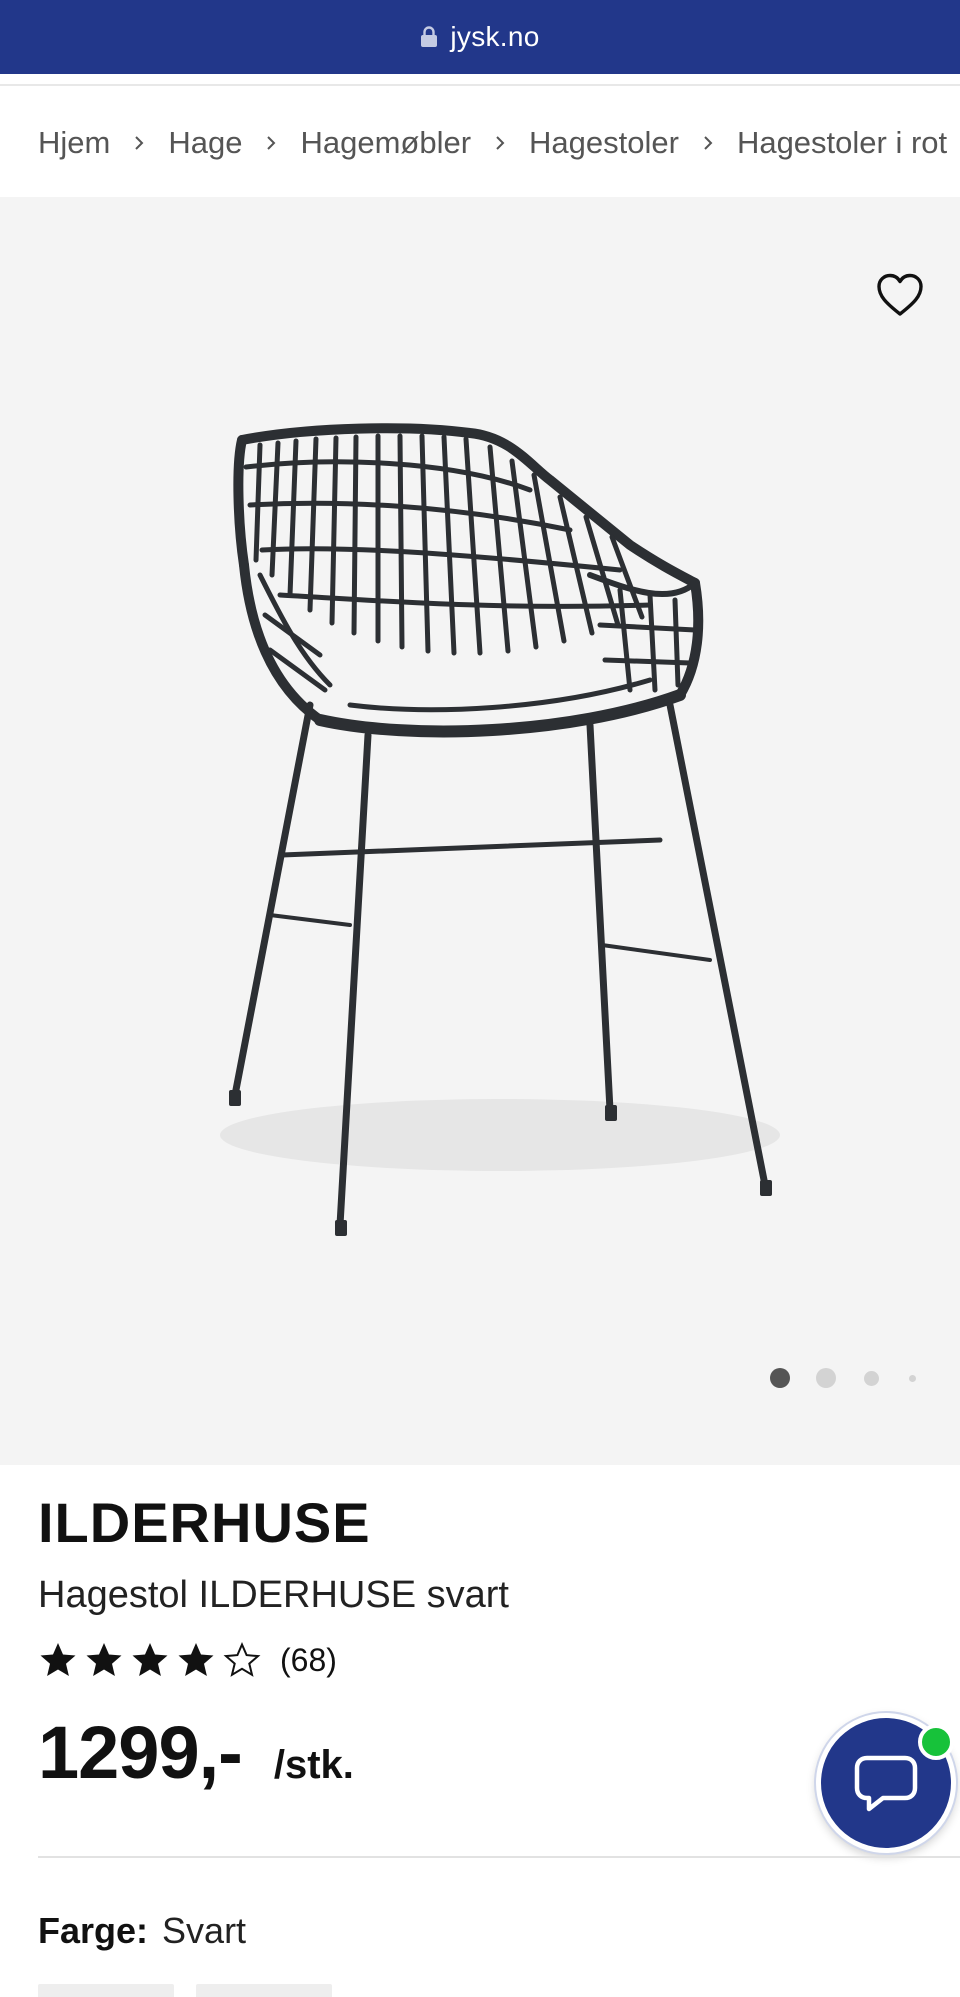 The width and height of the screenshot is (960, 1997). Describe the element at coordinates (499, 1857) in the screenshot. I see `section-divider` at that location.